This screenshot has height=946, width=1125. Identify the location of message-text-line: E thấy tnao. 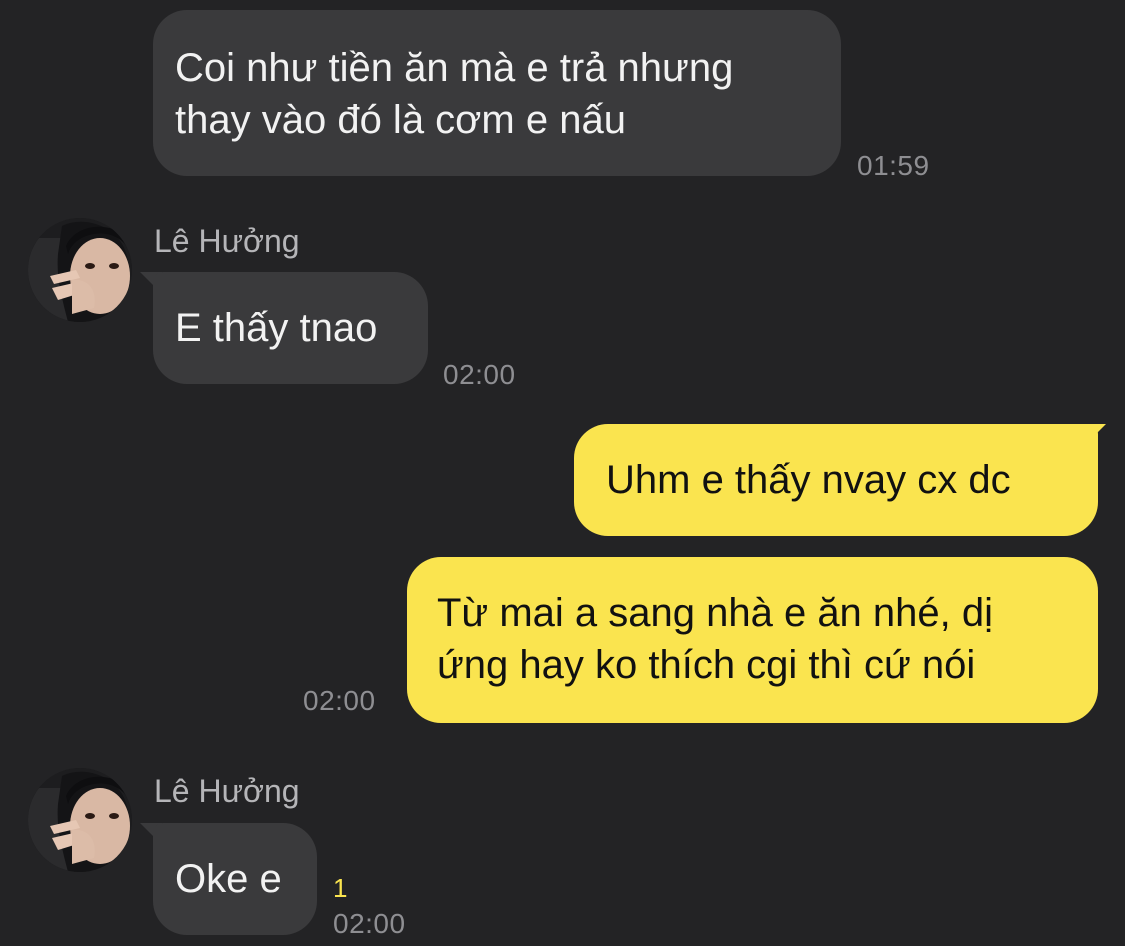
(276, 328).